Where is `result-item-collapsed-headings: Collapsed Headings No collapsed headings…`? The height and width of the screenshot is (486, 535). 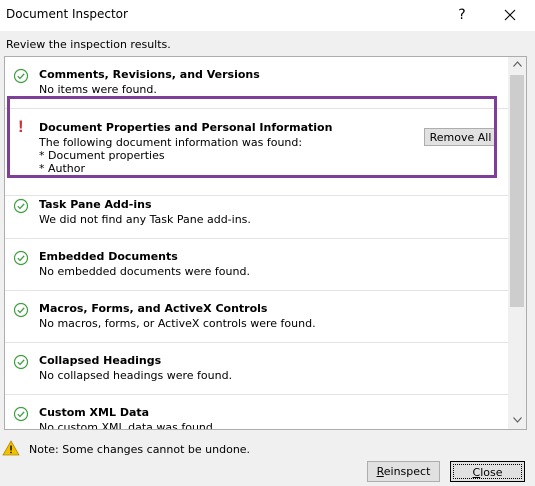
result-item-collapsed-headings: Collapsed Headings No collapsed headings… is located at coordinates (256, 369).